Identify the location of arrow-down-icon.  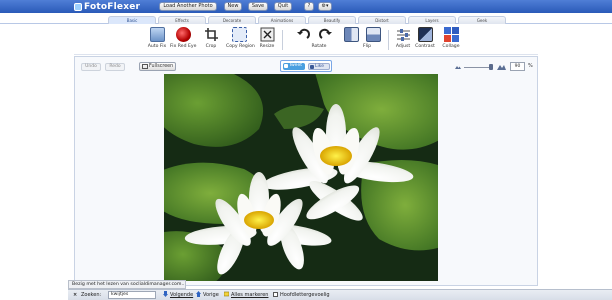
(165, 294).